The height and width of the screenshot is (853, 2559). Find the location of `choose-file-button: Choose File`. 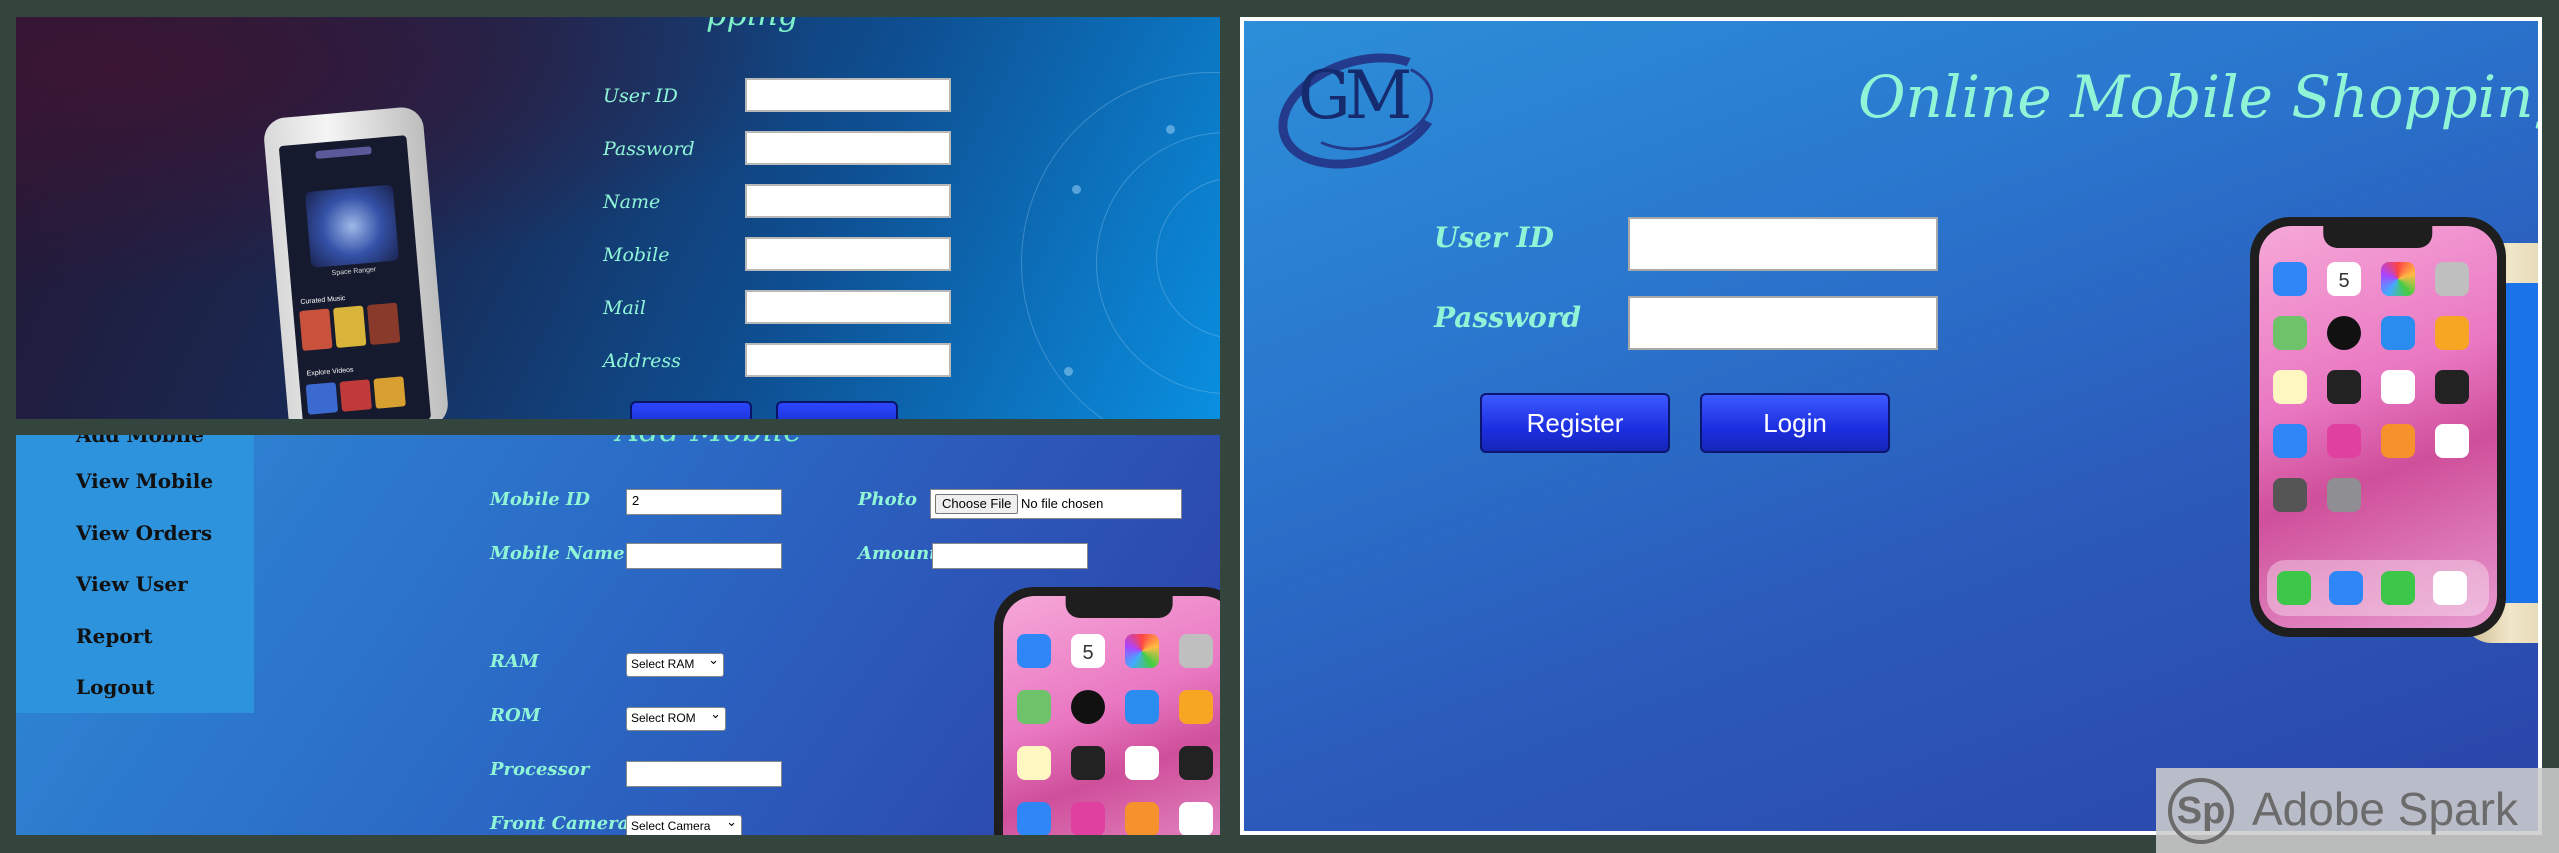

choose-file-button: Choose File is located at coordinates (977, 504).